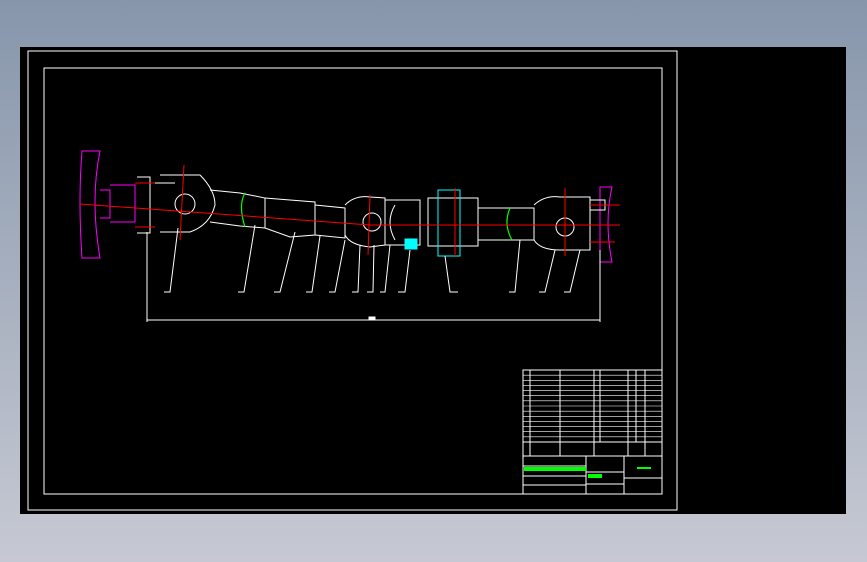 Image resolution: width=867 pixels, height=562 pixels. Describe the element at coordinates (403, 222) in the screenshot. I see `coupling-yoke` at that location.